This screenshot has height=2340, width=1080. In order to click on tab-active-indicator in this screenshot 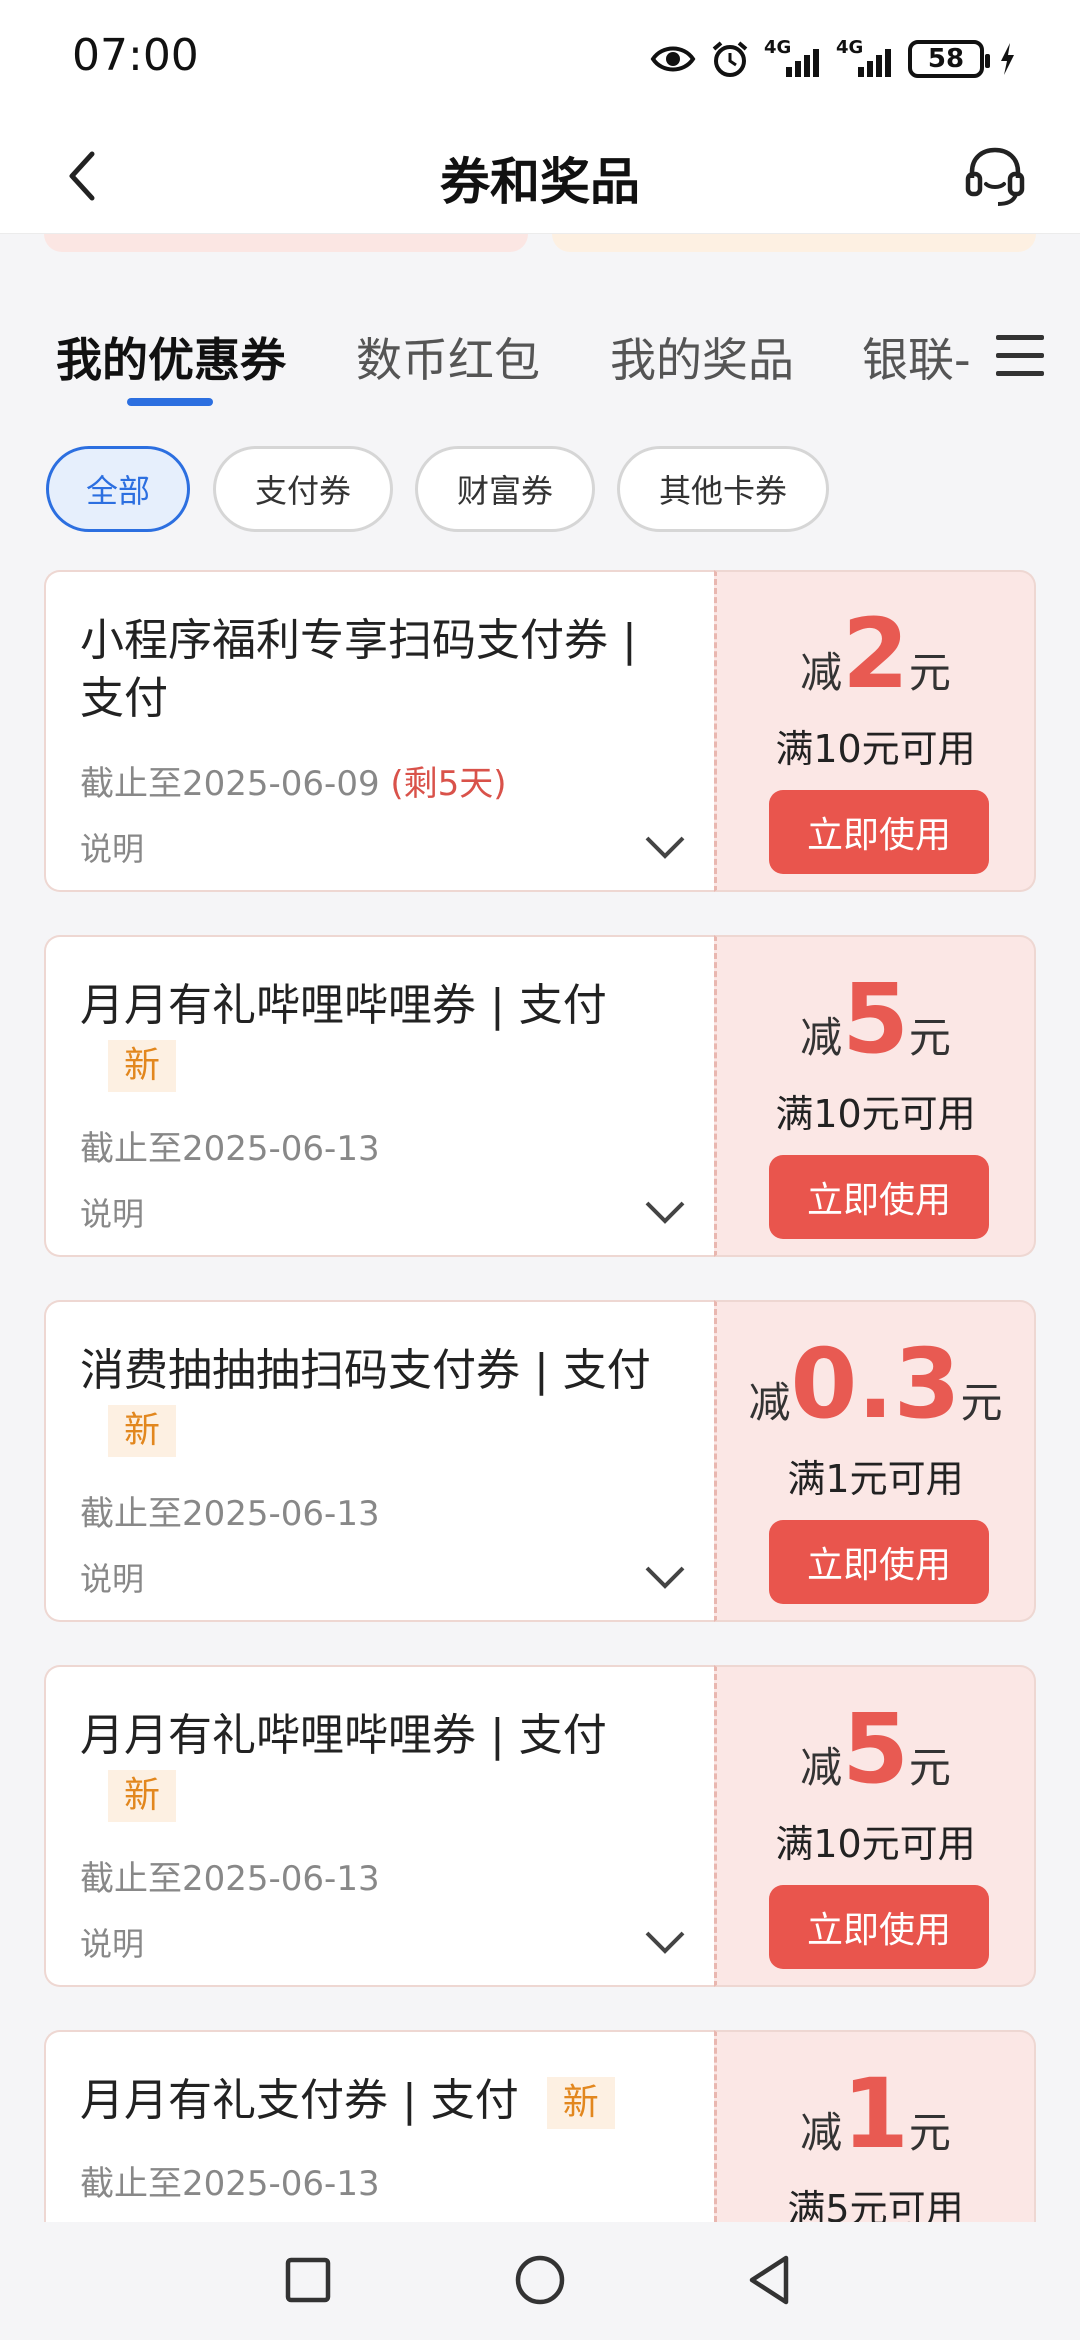, I will do `click(170, 402)`.